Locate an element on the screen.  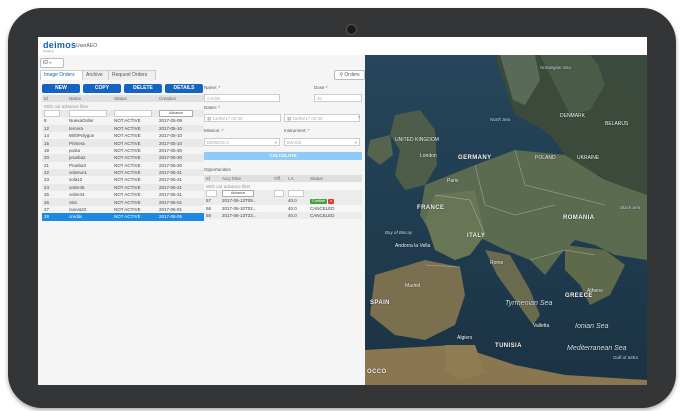
cell-id: 12 is located at coordinates (54, 128).